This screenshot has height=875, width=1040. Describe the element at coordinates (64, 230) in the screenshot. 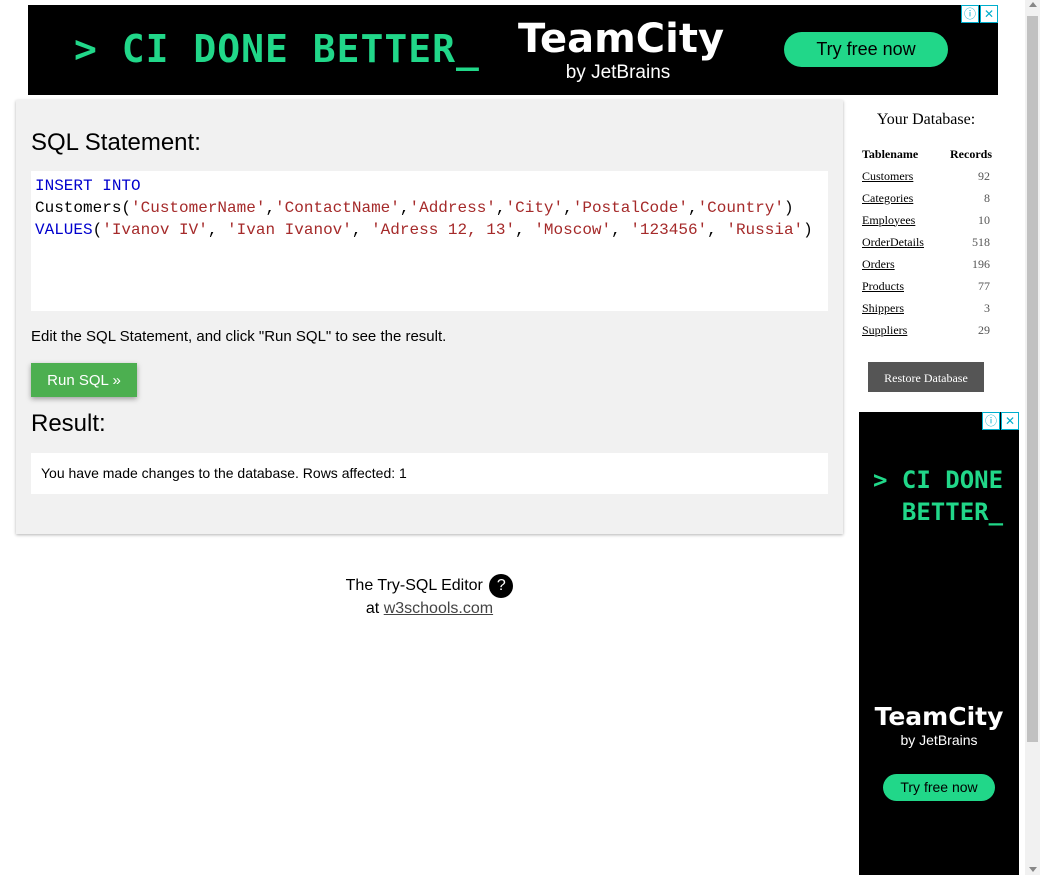

I see `sql-keyword: VALUES` at that location.